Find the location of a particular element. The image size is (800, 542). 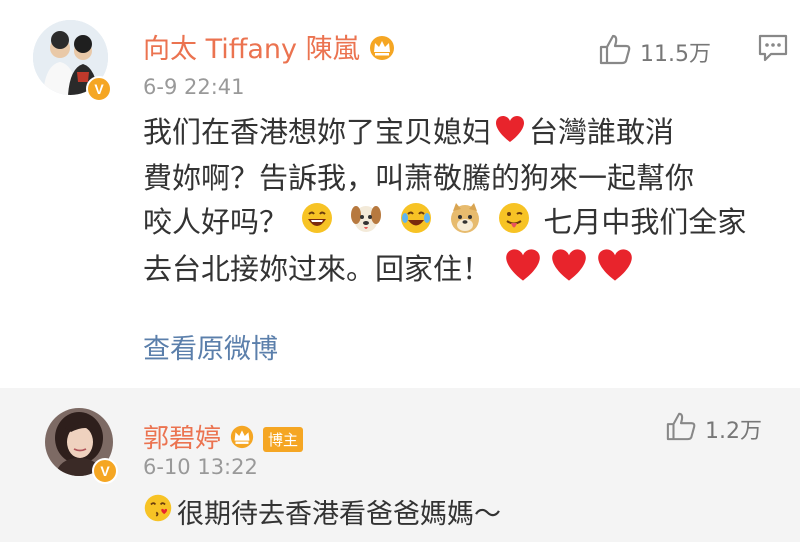

laughing-emoji-icon is located at coordinates (317, 224).